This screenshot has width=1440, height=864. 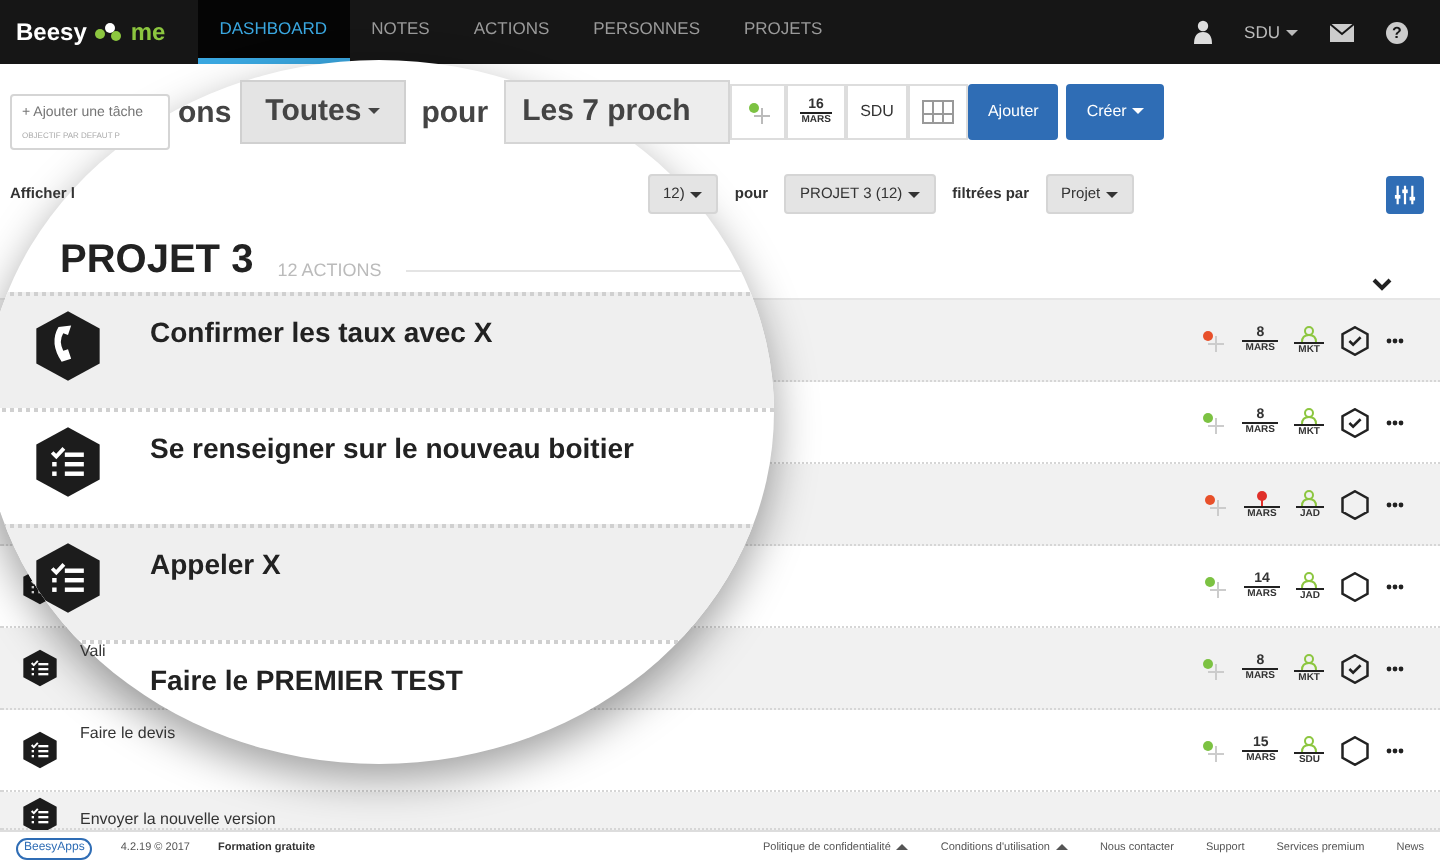 I want to click on sliders-icon, so click(x=1405, y=194).